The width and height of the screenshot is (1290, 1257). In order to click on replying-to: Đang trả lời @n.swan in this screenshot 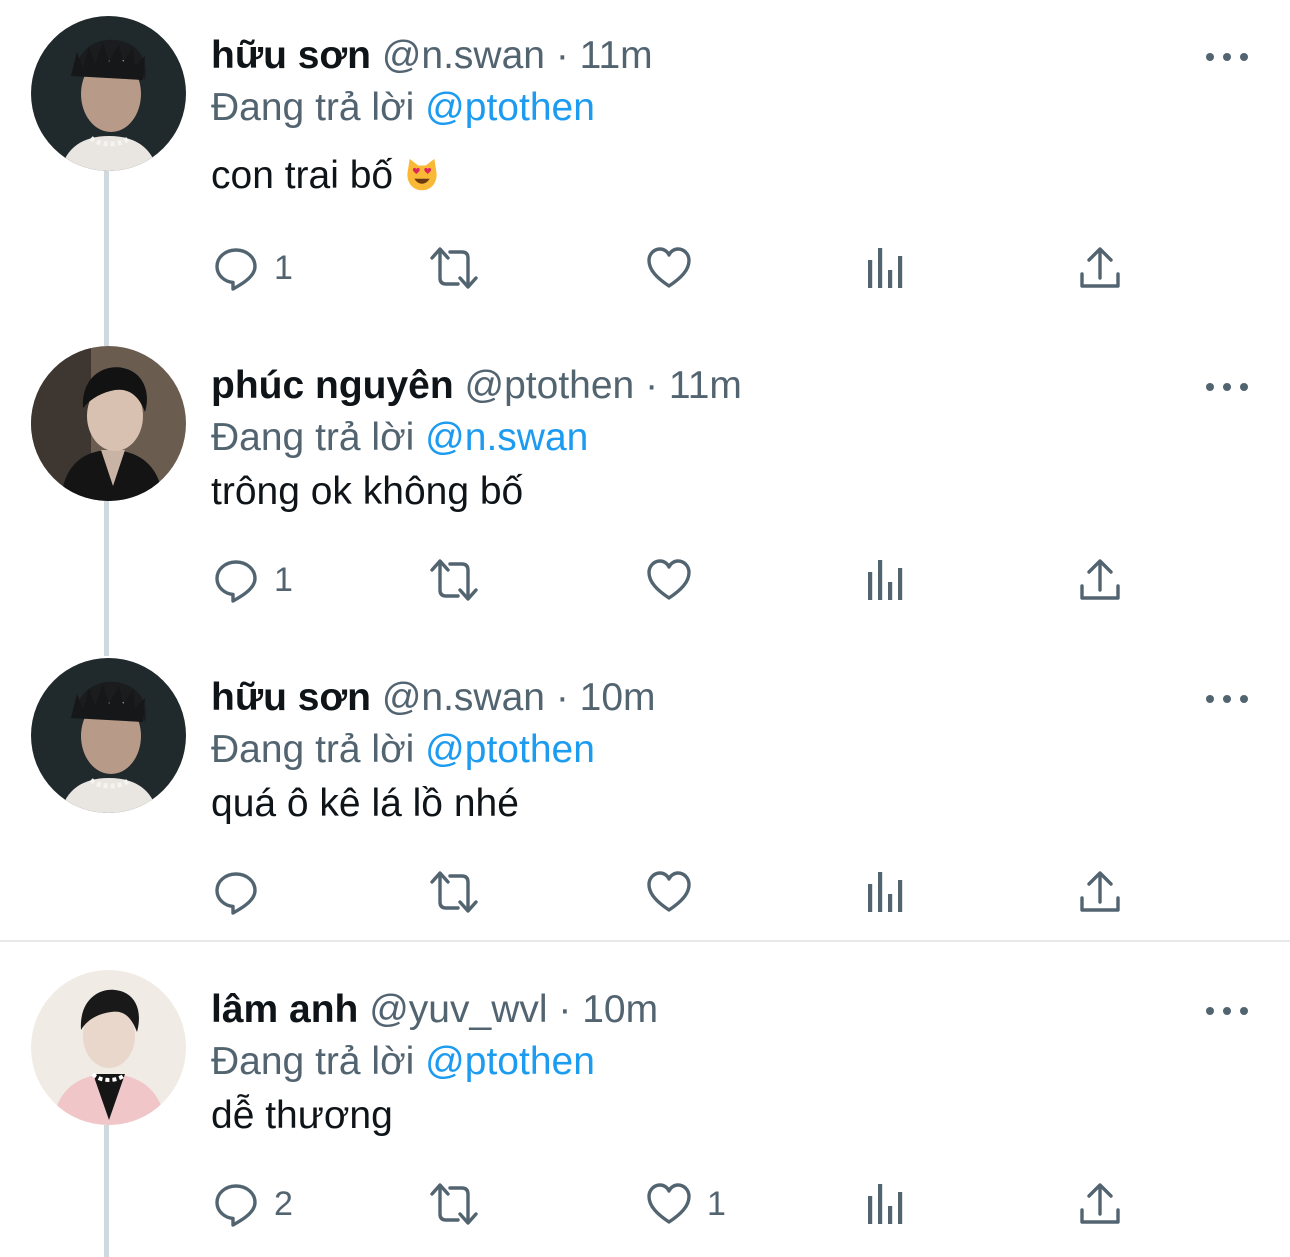, I will do `click(399, 438)`.